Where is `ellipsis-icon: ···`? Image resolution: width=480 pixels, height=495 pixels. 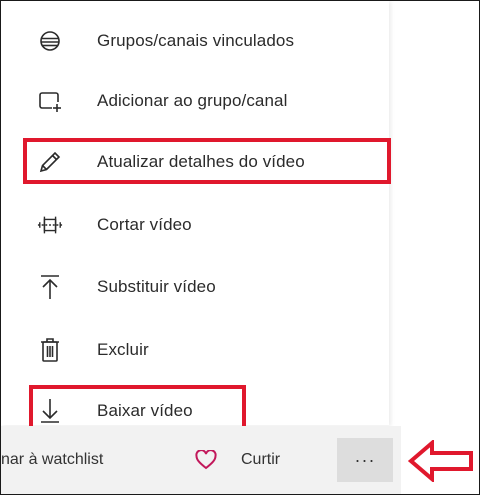 ellipsis-icon: ··· is located at coordinates (365, 459).